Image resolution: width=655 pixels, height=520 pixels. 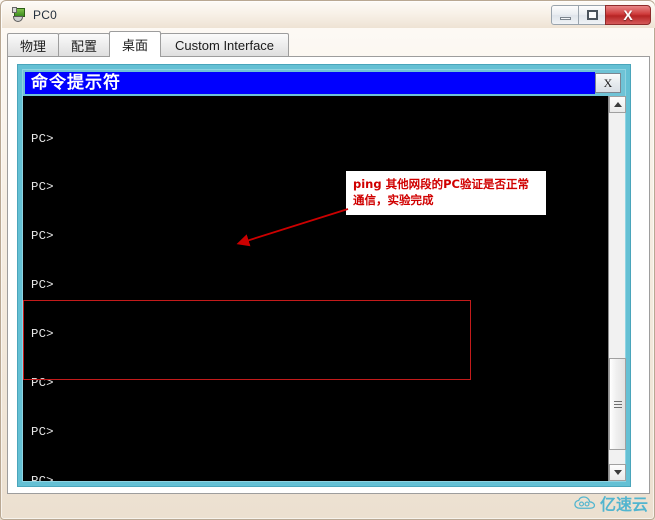 I want to click on pc-device-icon, so click(x=19, y=15).